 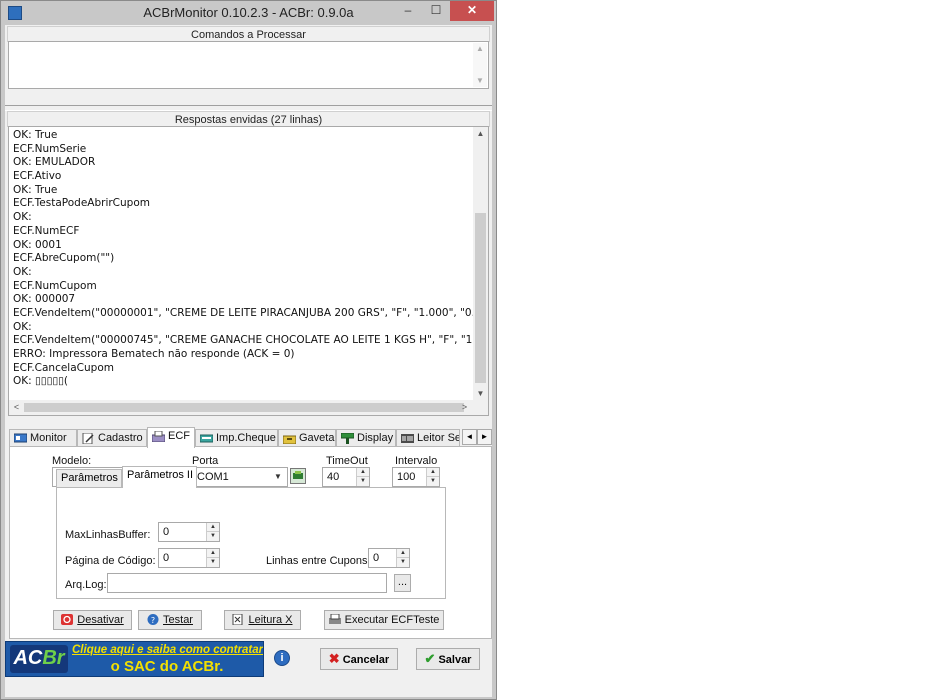 I want to click on porta-value: COM1, so click(x=213, y=477).